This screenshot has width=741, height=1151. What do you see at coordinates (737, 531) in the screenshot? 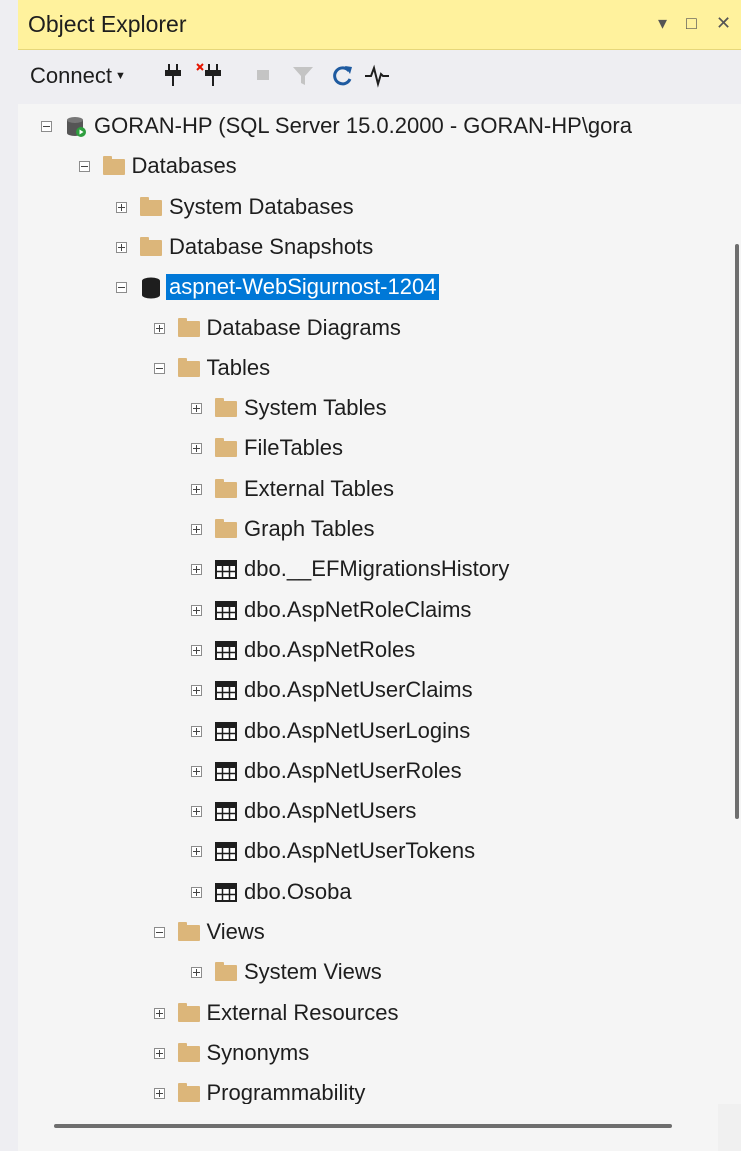
I see `vertical-scroll-thumb` at bounding box center [737, 531].